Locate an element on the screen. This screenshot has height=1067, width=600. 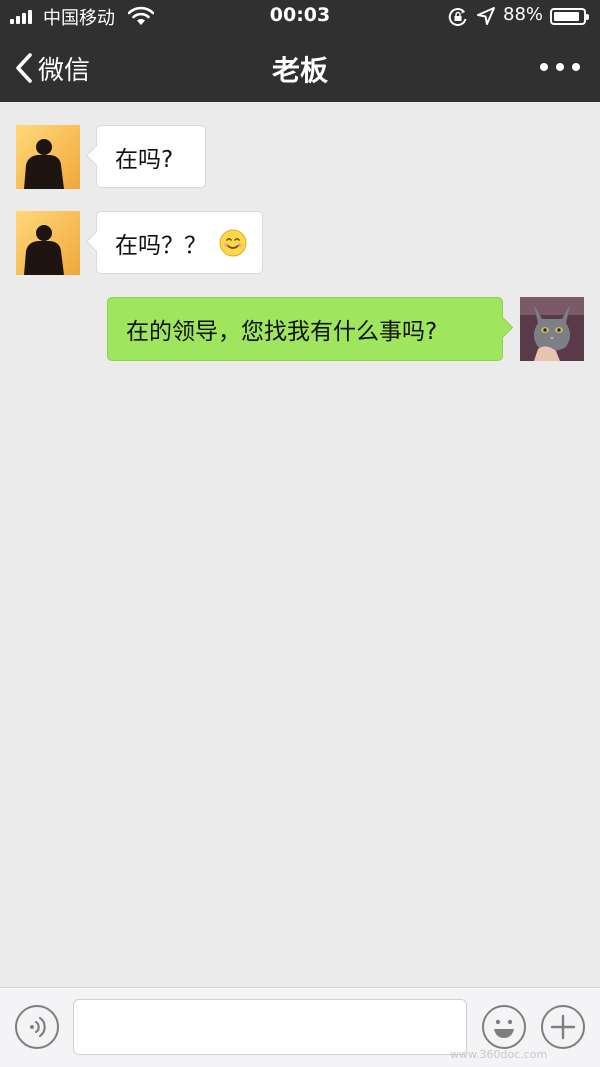
message-bubble-incoming: 在吗? is located at coordinates (145, 156).